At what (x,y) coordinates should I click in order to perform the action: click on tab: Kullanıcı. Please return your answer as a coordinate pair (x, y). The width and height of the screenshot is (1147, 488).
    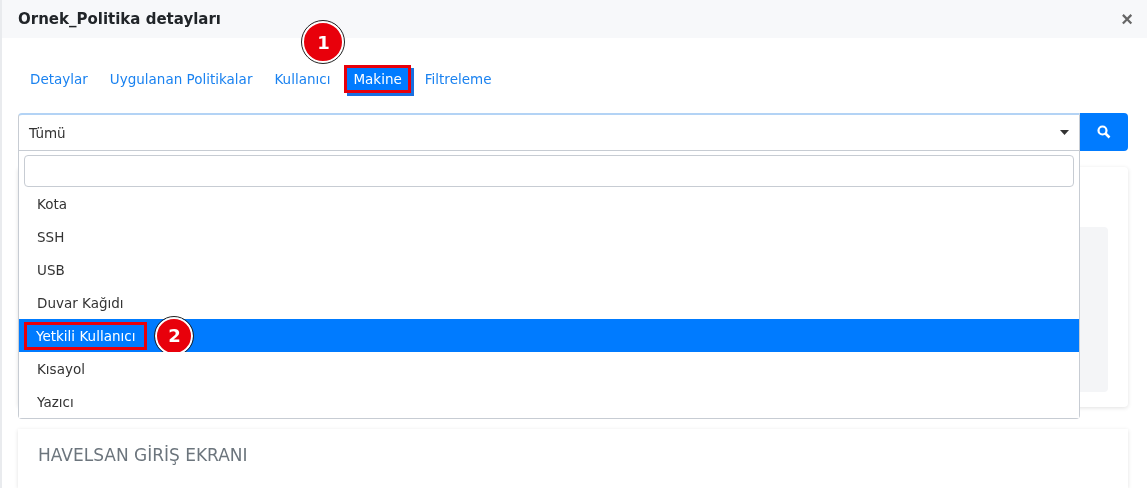
    Looking at the image, I should click on (302, 79).